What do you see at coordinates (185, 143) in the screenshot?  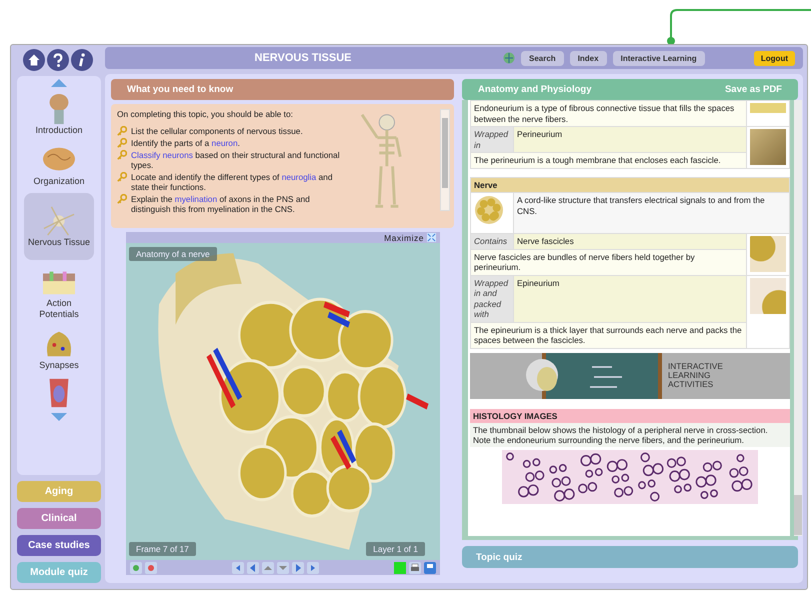 I see `objective-text: Identify the parts of a neuron.` at bounding box center [185, 143].